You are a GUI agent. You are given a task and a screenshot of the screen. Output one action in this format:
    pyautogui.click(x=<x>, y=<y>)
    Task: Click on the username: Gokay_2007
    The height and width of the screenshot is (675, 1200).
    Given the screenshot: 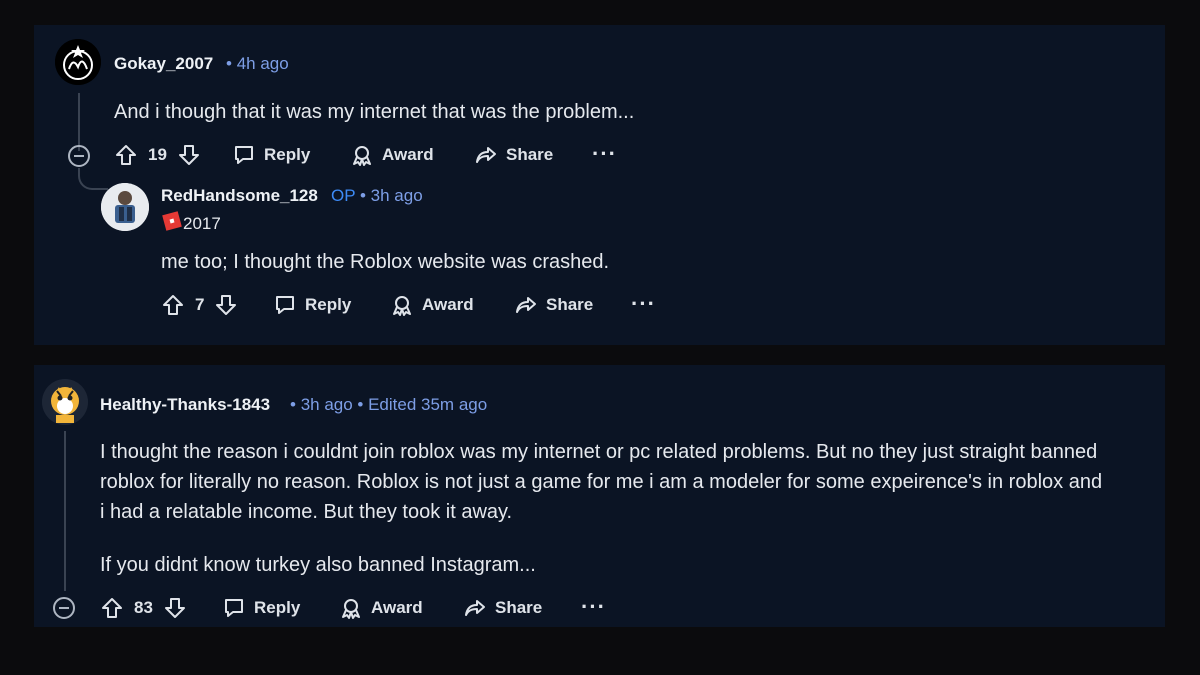 What is the action you would take?
    pyautogui.click(x=163, y=64)
    